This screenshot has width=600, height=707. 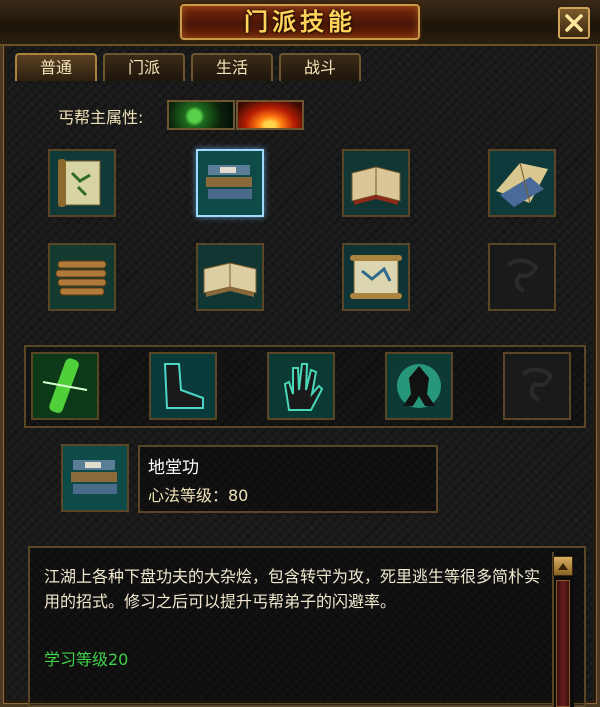 What do you see at coordinates (86, 659) in the screenshot?
I see `learn-requirement: 学习等级20` at bounding box center [86, 659].